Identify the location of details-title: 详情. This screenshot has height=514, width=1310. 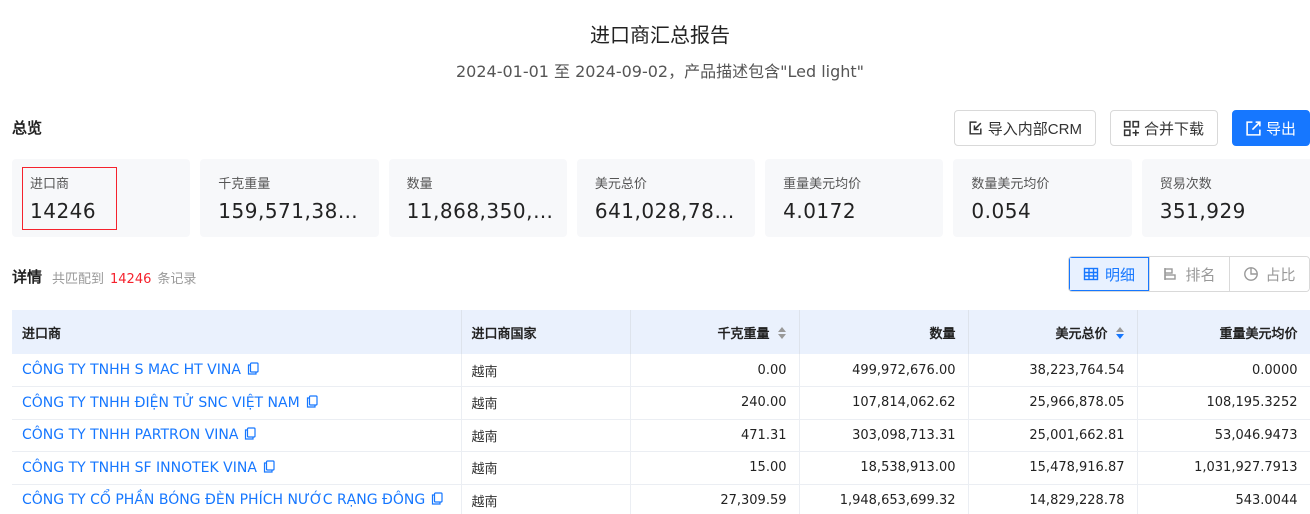
(27, 277).